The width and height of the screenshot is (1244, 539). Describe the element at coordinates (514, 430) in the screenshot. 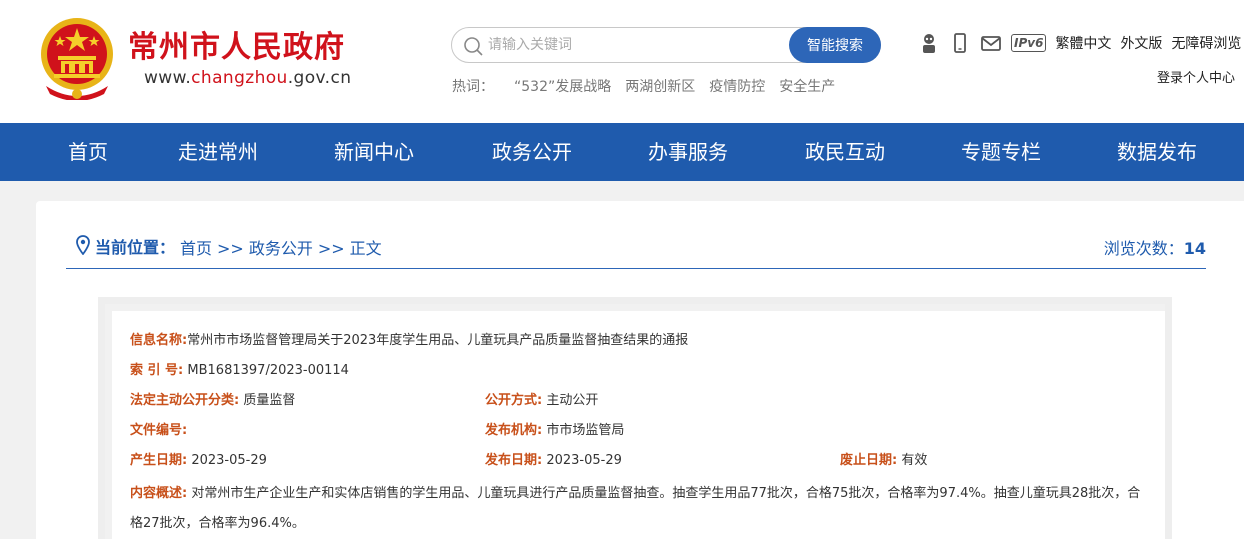

I see `info-publisher-label: 发布机构:` at that location.